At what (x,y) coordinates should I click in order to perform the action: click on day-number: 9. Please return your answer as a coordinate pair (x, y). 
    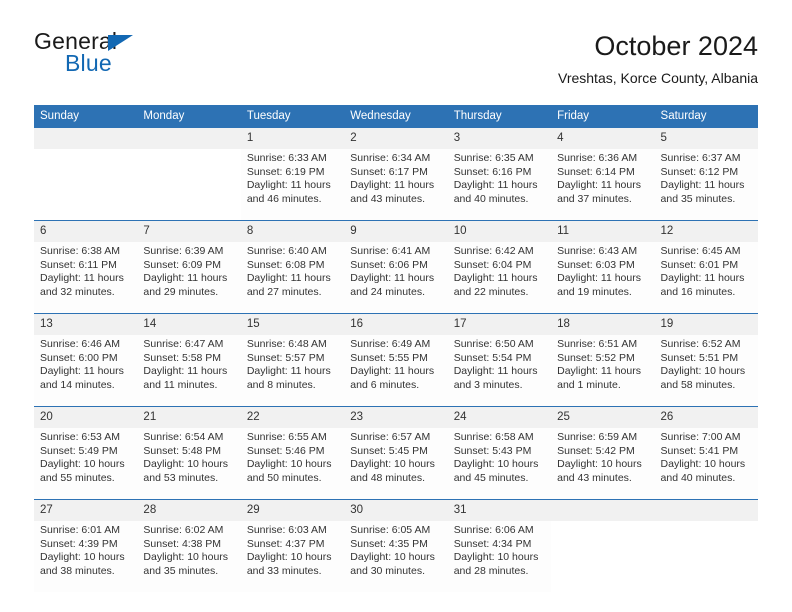
    Looking at the image, I should click on (396, 231).